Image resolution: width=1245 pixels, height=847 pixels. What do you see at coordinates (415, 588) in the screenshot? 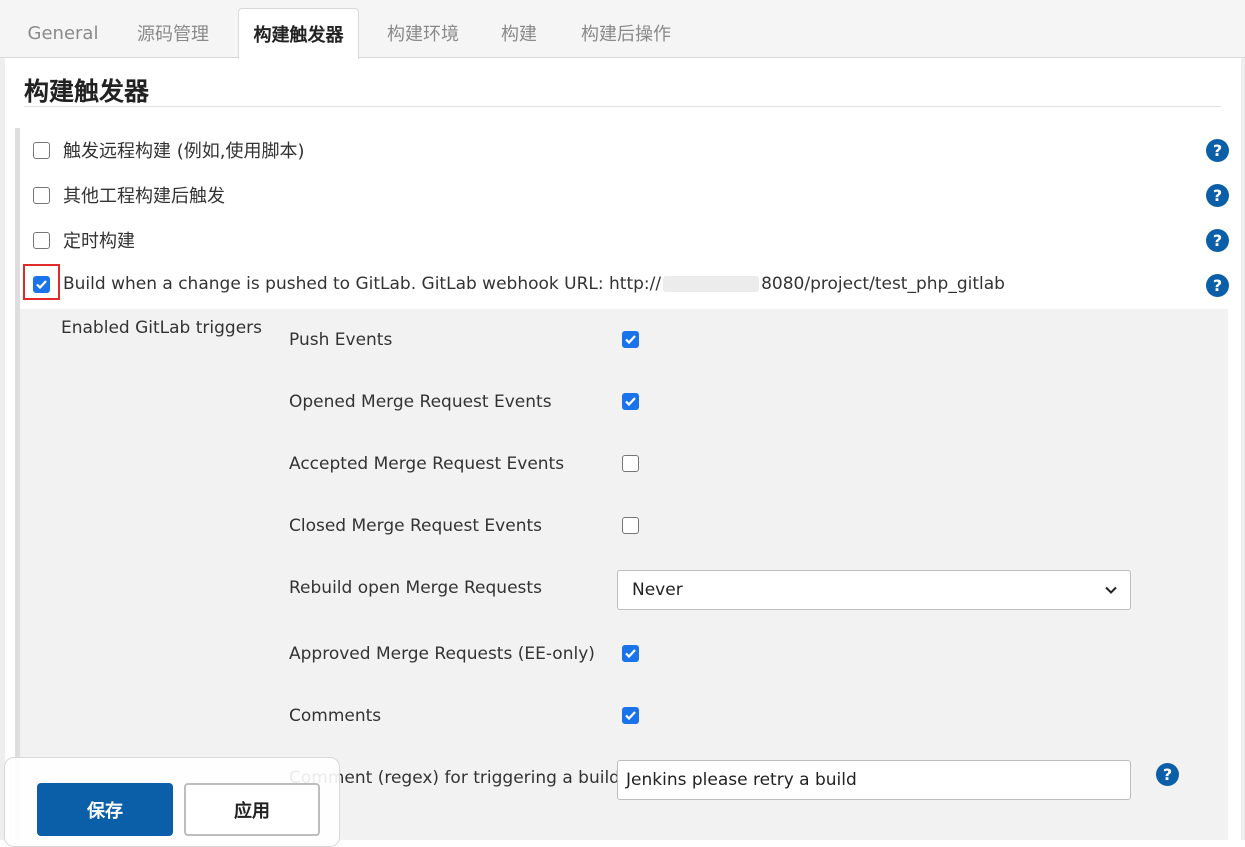
I see `option-rebuild-mr-label: Rebuild open Merge Requests` at bounding box center [415, 588].